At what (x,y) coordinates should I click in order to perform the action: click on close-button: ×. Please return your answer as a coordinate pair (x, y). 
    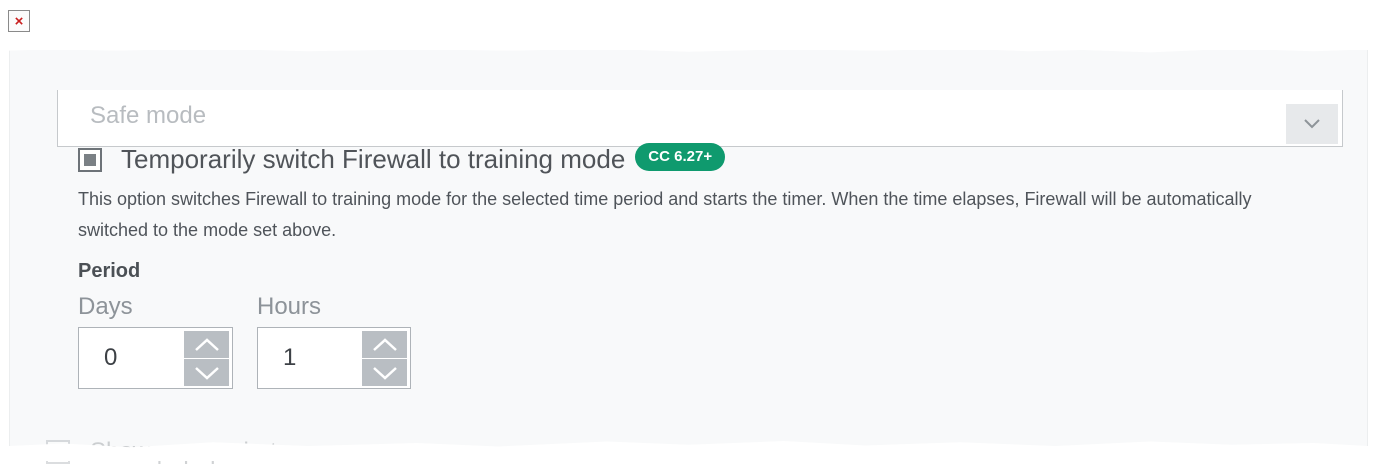
    Looking at the image, I should click on (19, 21).